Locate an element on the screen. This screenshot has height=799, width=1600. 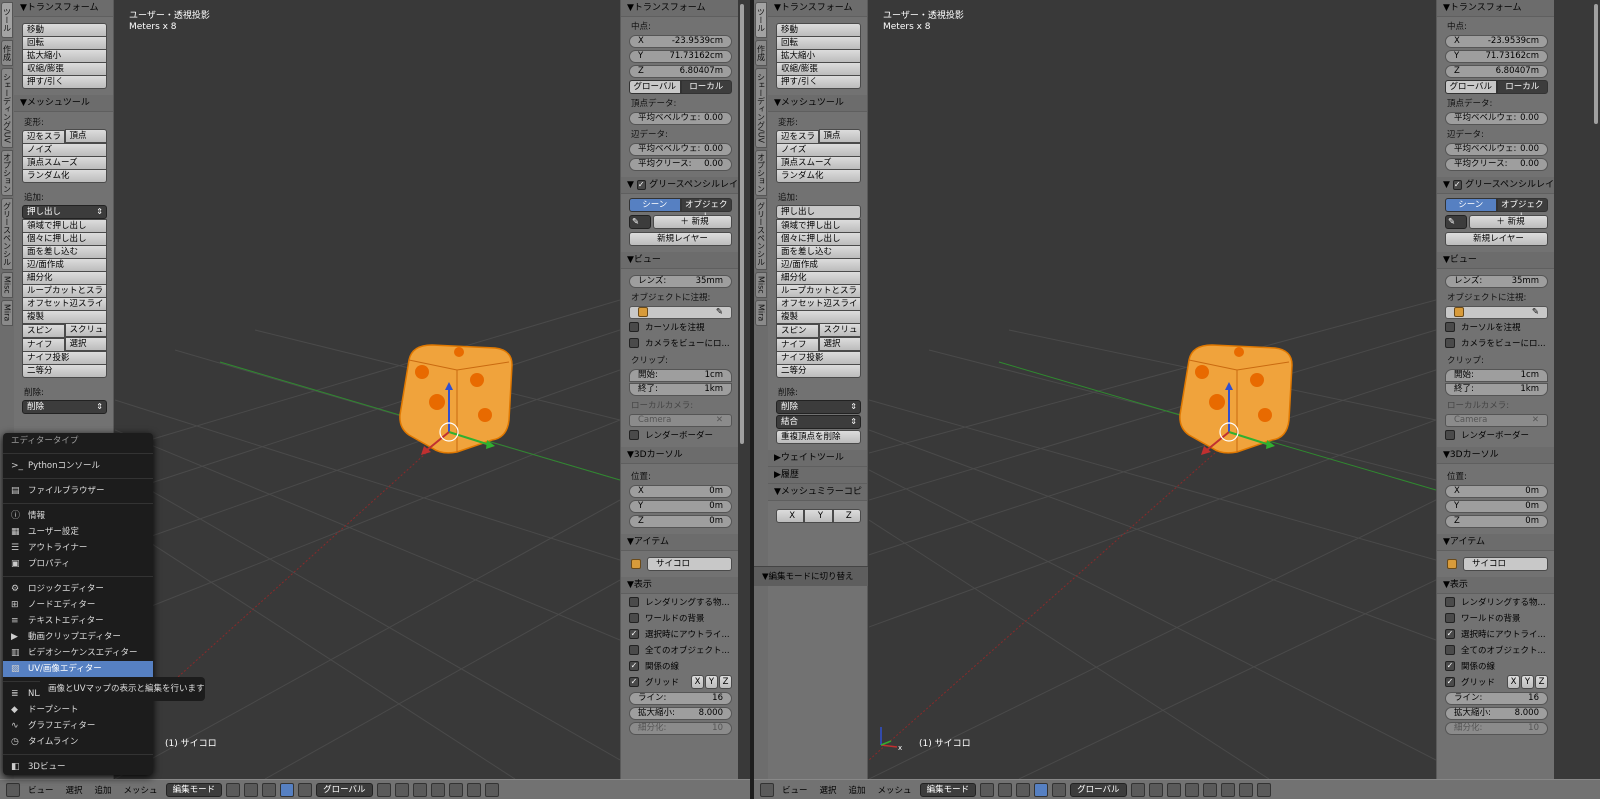
duplicate-button: 複製 is located at coordinates (818, 317).